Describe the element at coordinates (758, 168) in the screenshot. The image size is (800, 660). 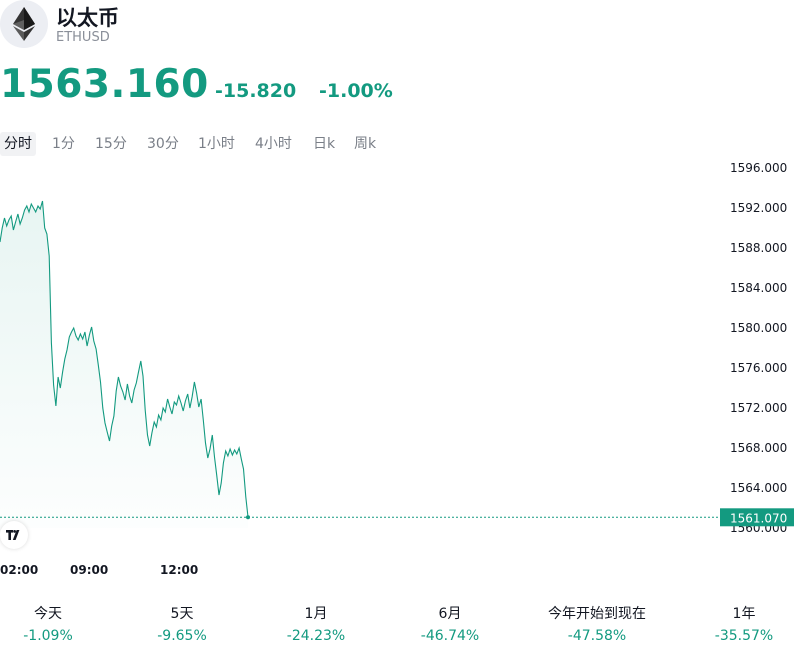
I see `y-tick-label: 1596.000` at that location.